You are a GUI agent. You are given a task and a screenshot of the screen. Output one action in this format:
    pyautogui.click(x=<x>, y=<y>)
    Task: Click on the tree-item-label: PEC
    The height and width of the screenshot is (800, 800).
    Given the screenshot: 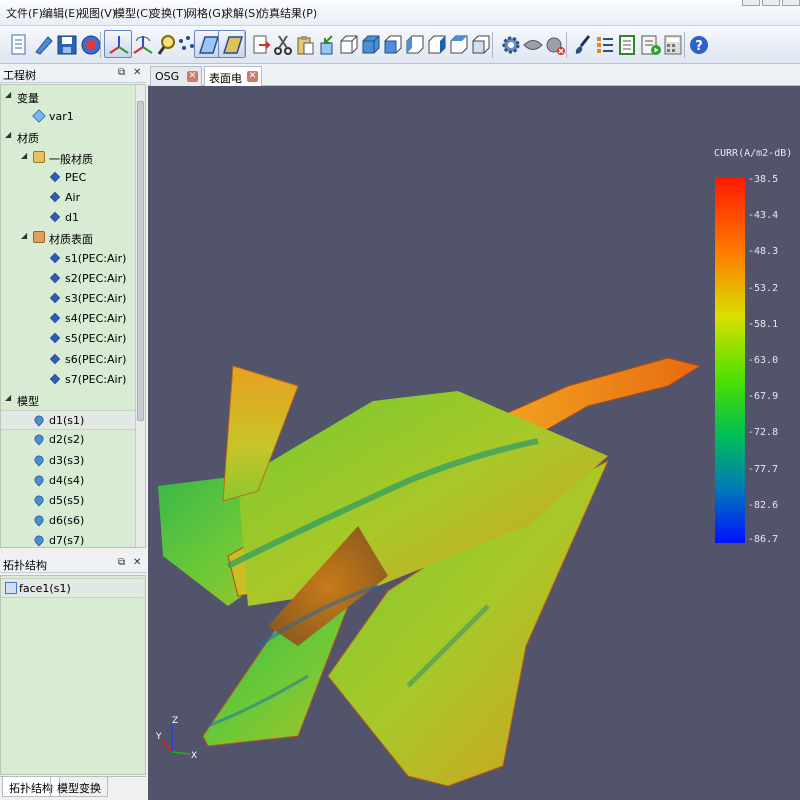 What is the action you would take?
    pyautogui.click(x=76, y=177)
    